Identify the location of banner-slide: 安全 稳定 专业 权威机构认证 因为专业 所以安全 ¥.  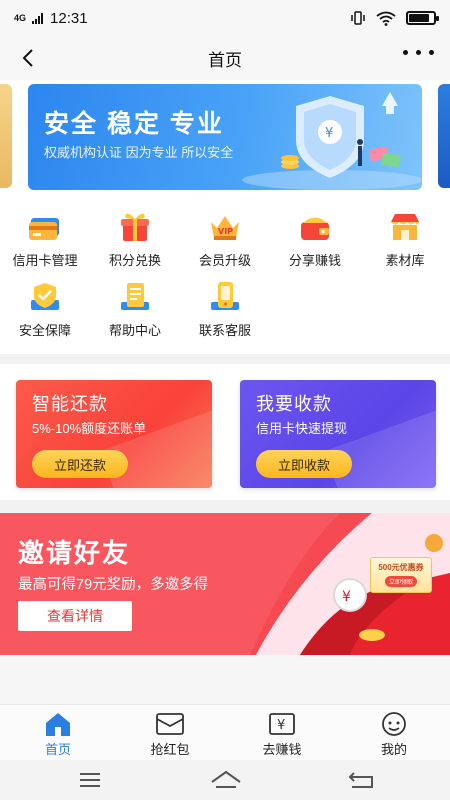
(225, 137).